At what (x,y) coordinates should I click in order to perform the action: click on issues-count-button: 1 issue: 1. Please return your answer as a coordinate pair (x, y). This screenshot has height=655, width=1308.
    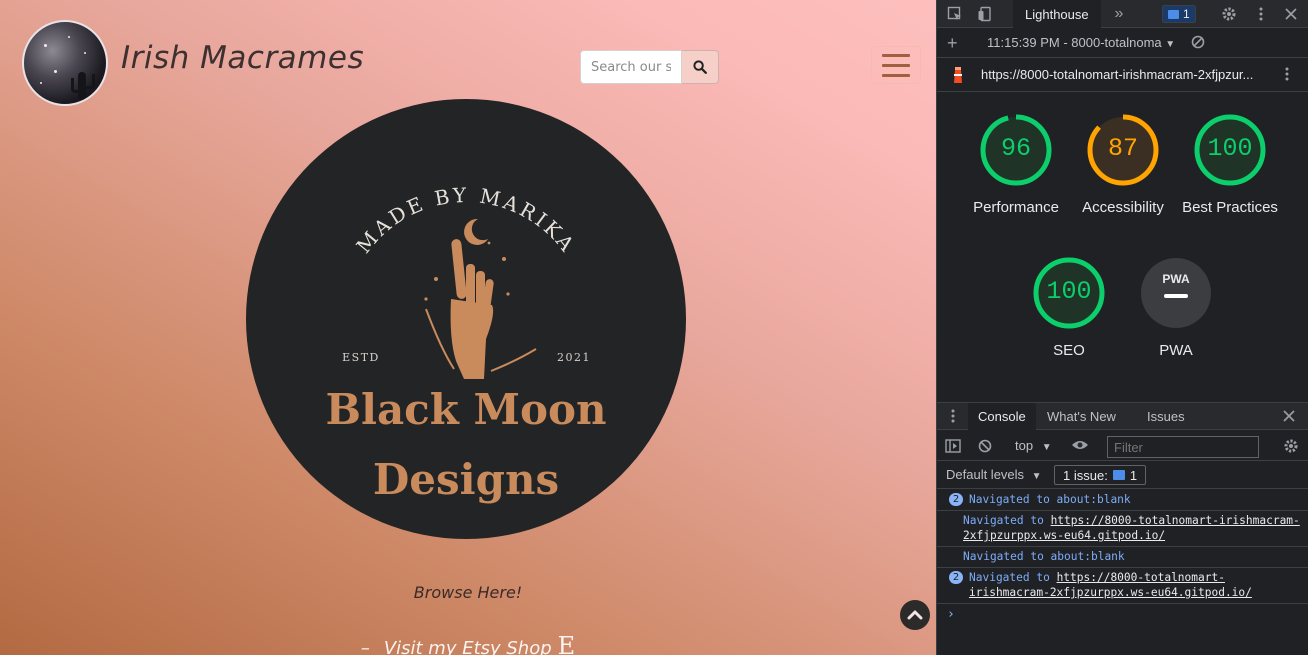
    Looking at the image, I should click on (1100, 475).